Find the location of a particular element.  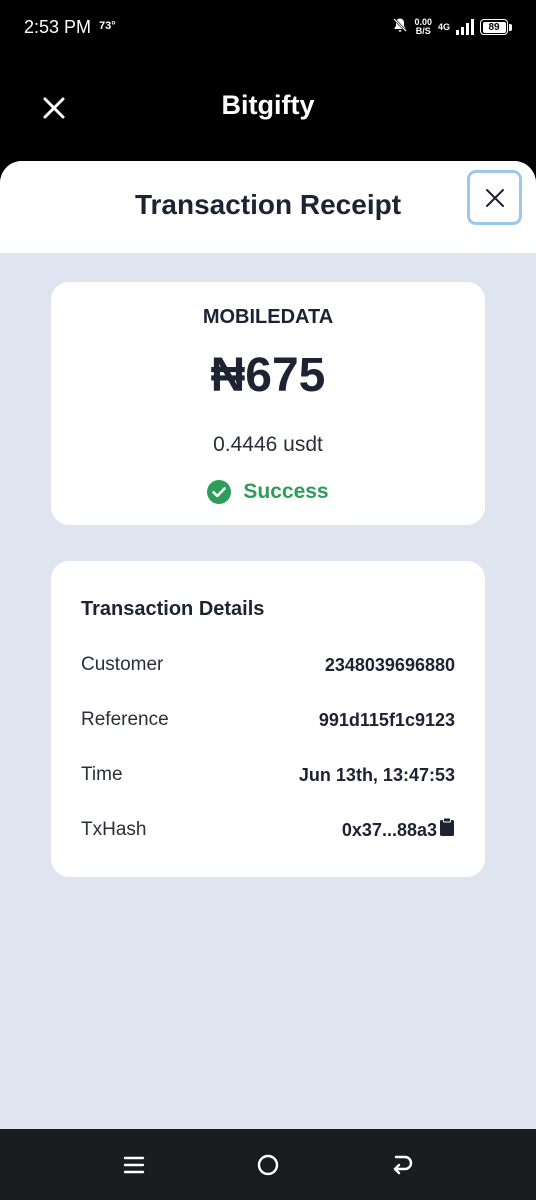

service-name: MOBILEDATA is located at coordinates (268, 317).